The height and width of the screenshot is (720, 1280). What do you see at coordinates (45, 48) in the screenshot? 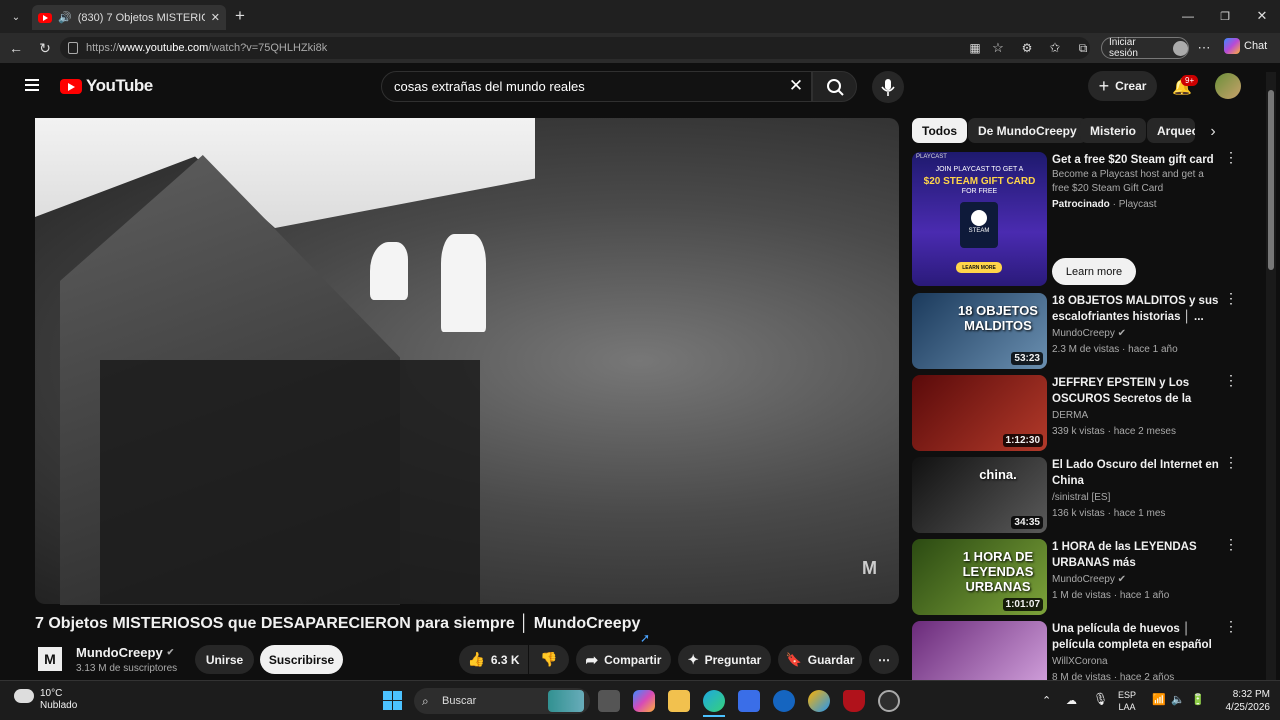
I see `reload-icon: ↻` at bounding box center [45, 48].